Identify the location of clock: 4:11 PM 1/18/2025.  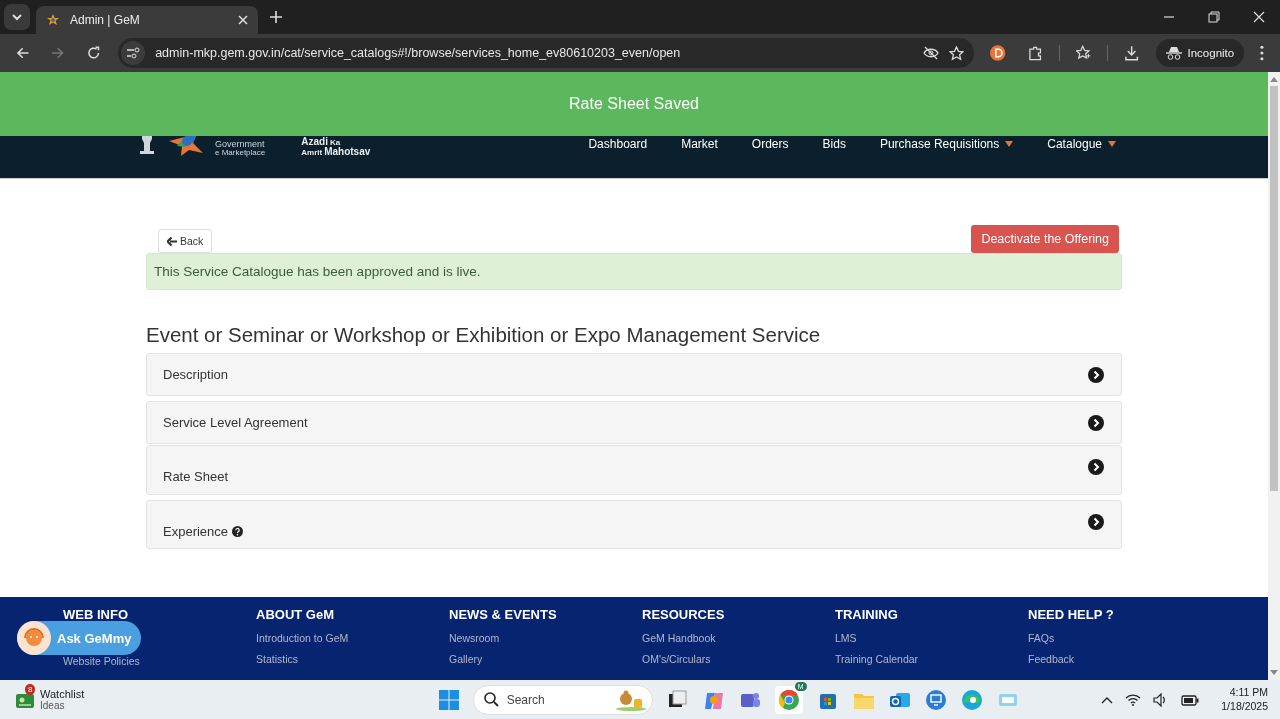
(1244, 699).